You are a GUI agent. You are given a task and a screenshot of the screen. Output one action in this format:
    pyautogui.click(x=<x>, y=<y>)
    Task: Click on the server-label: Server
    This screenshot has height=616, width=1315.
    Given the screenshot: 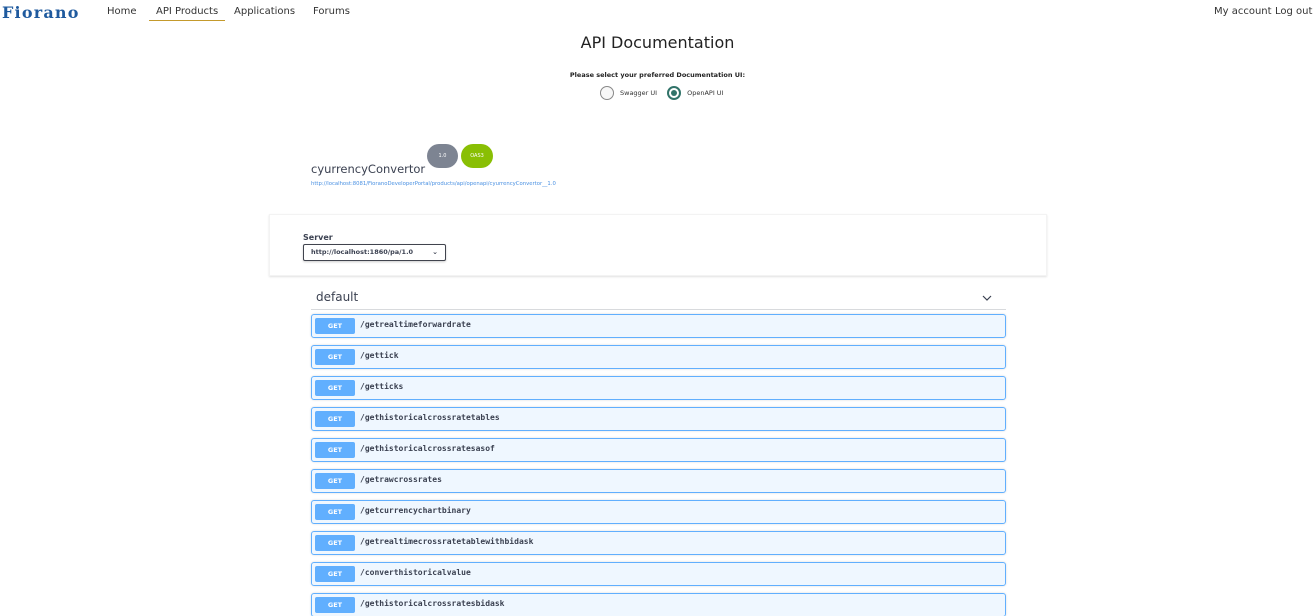 What is the action you would take?
    pyautogui.click(x=318, y=237)
    